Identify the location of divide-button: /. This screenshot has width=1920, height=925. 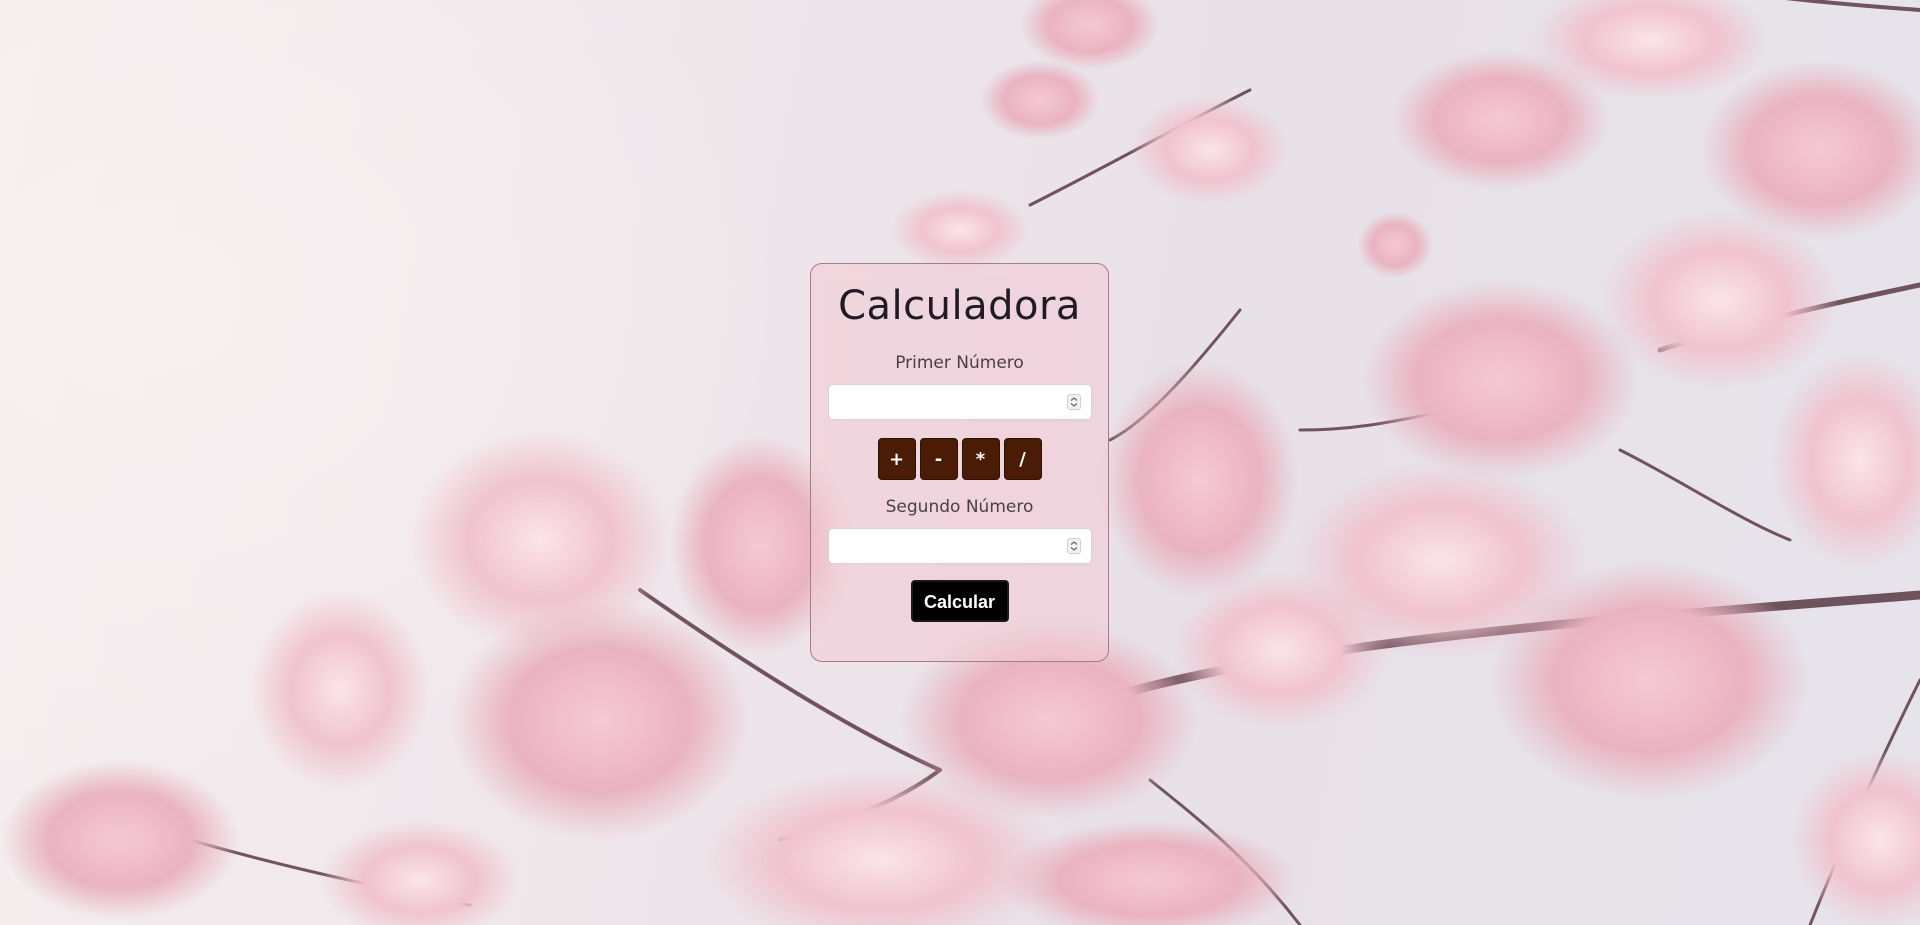
(1022, 459).